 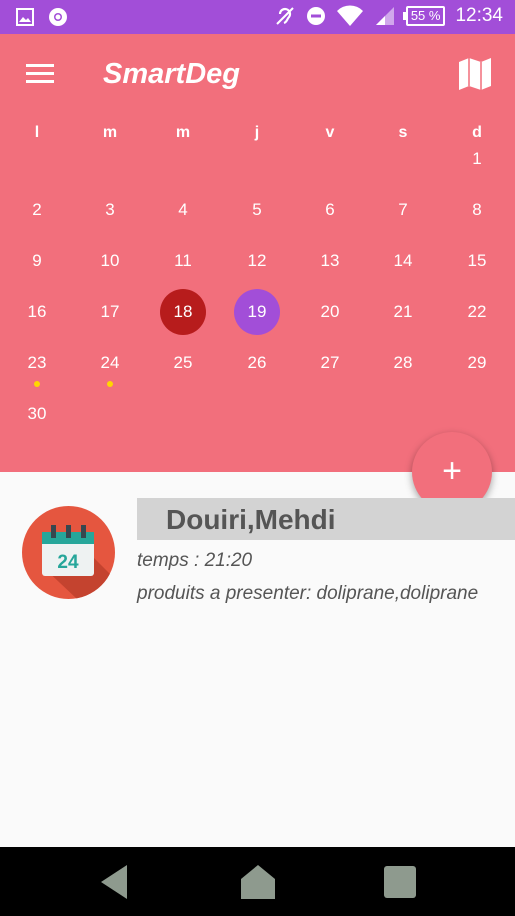 I want to click on calendar-day: 16, so click(x=37, y=312).